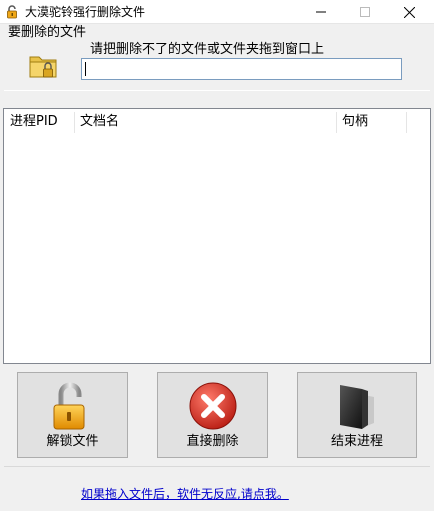  What do you see at coordinates (72, 441) in the screenshot?
I see `unlock-file-label: 解锁文件` at bounding box center [72, 441].